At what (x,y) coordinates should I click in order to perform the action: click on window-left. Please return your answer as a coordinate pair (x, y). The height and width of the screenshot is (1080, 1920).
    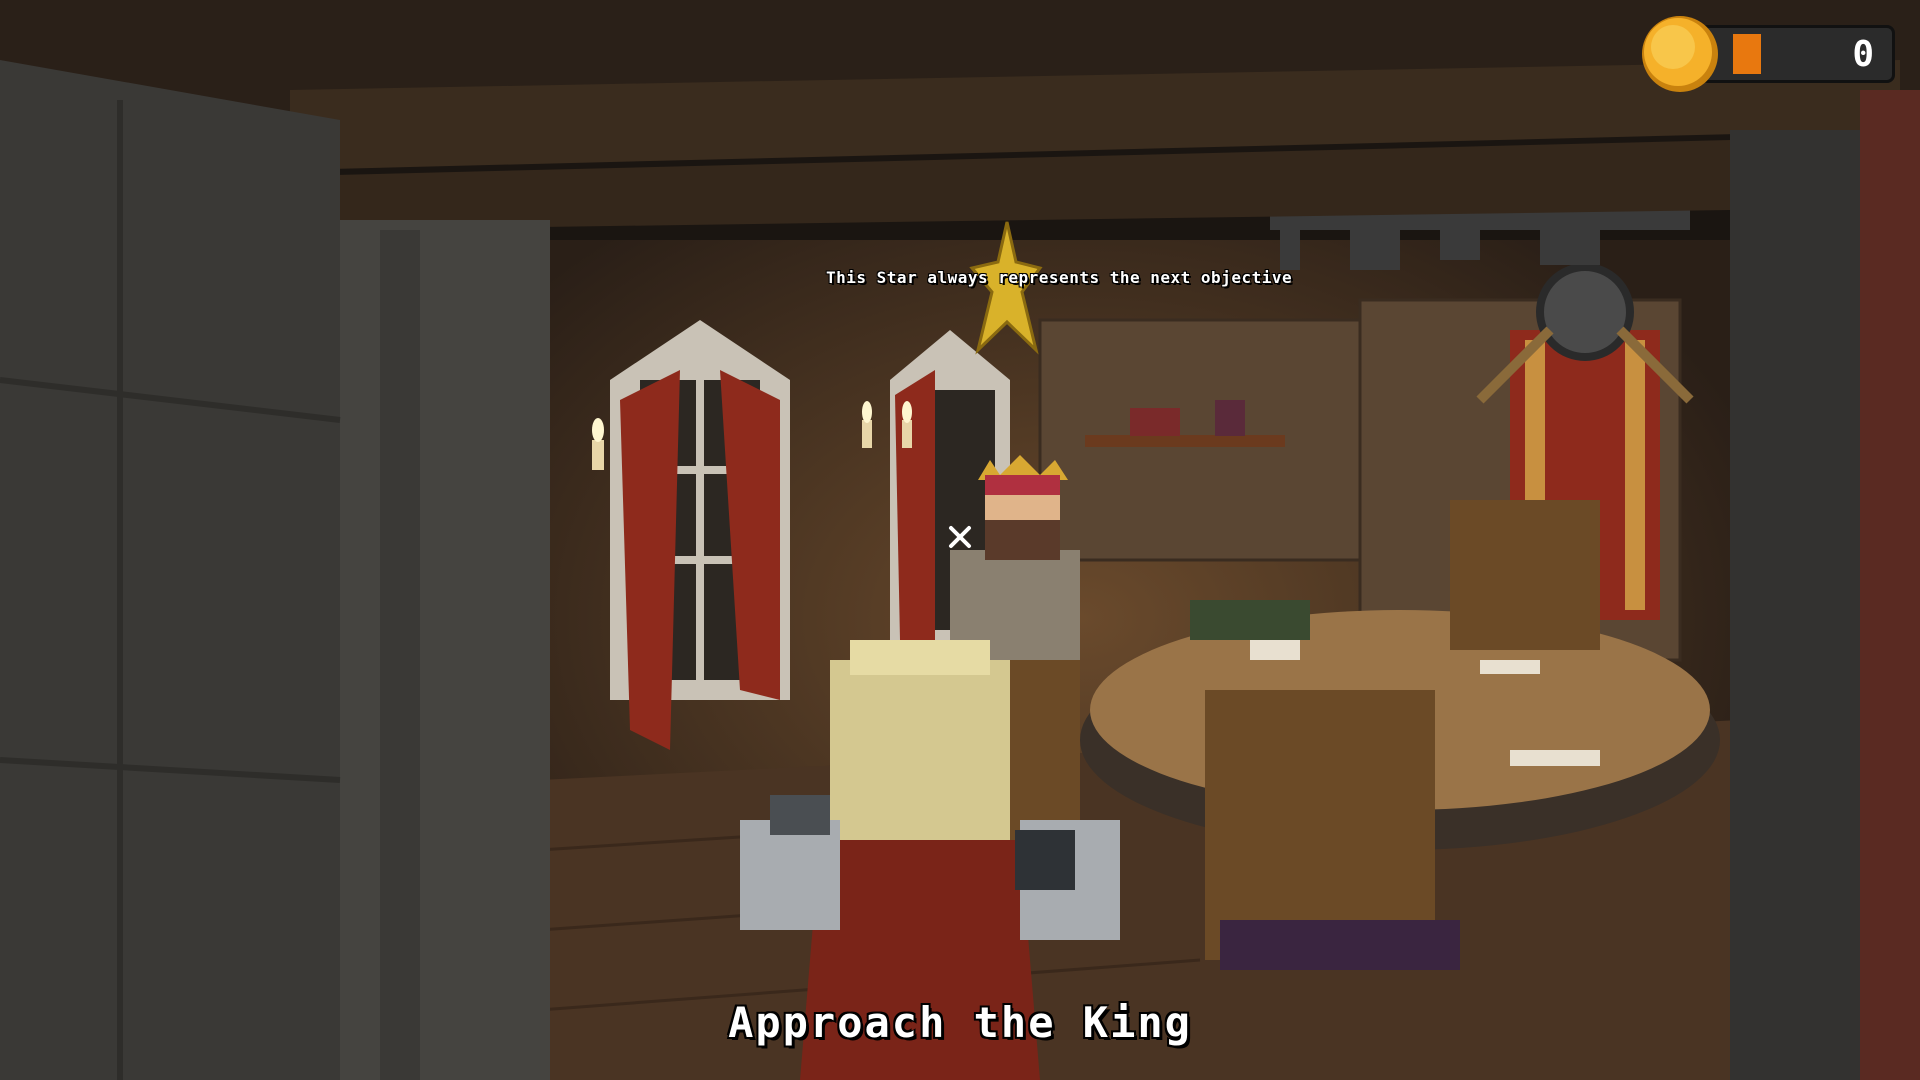
    Looking at the image, I should click on (700, 535).